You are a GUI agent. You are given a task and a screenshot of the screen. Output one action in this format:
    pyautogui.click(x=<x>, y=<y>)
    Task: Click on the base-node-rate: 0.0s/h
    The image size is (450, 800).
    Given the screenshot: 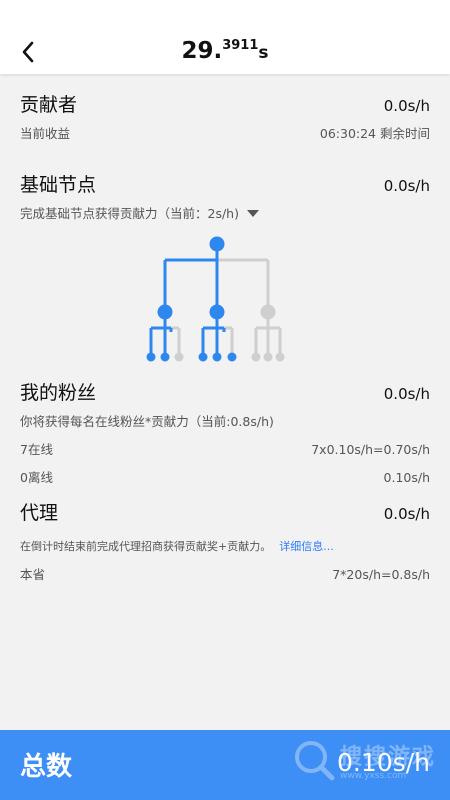 What is the action you would take?
    pyautogui.click(x=406, y=186)
    